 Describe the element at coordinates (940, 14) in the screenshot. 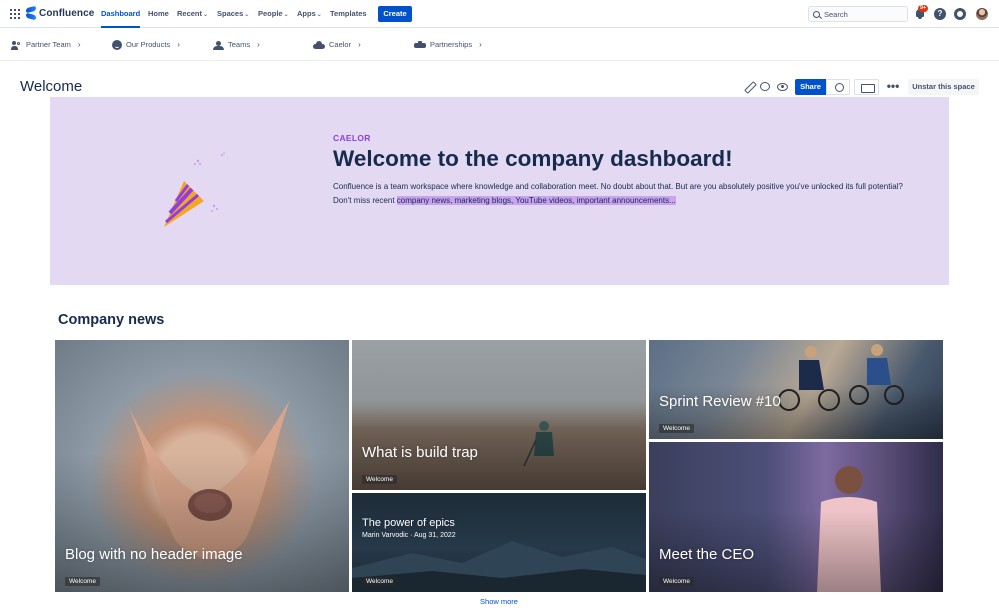

I see `help-icon: ?` at that location.